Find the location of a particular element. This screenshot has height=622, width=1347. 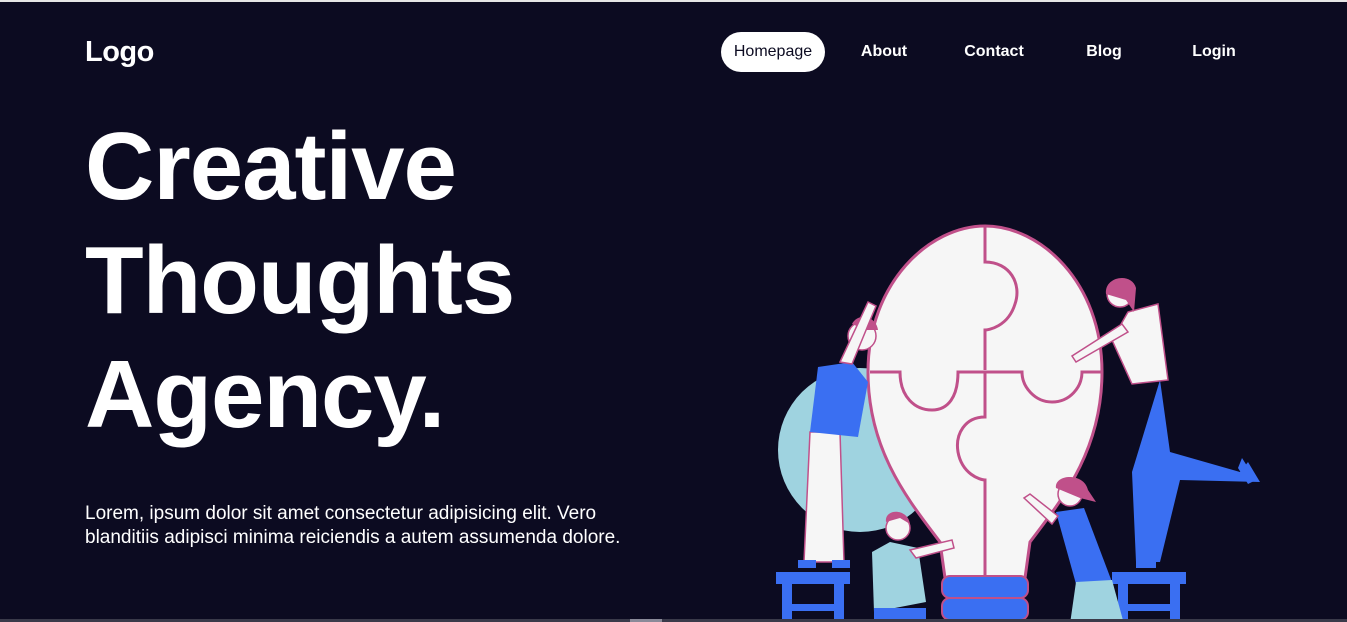

lightbulb-base-shape is located at coordinates (985, 598).